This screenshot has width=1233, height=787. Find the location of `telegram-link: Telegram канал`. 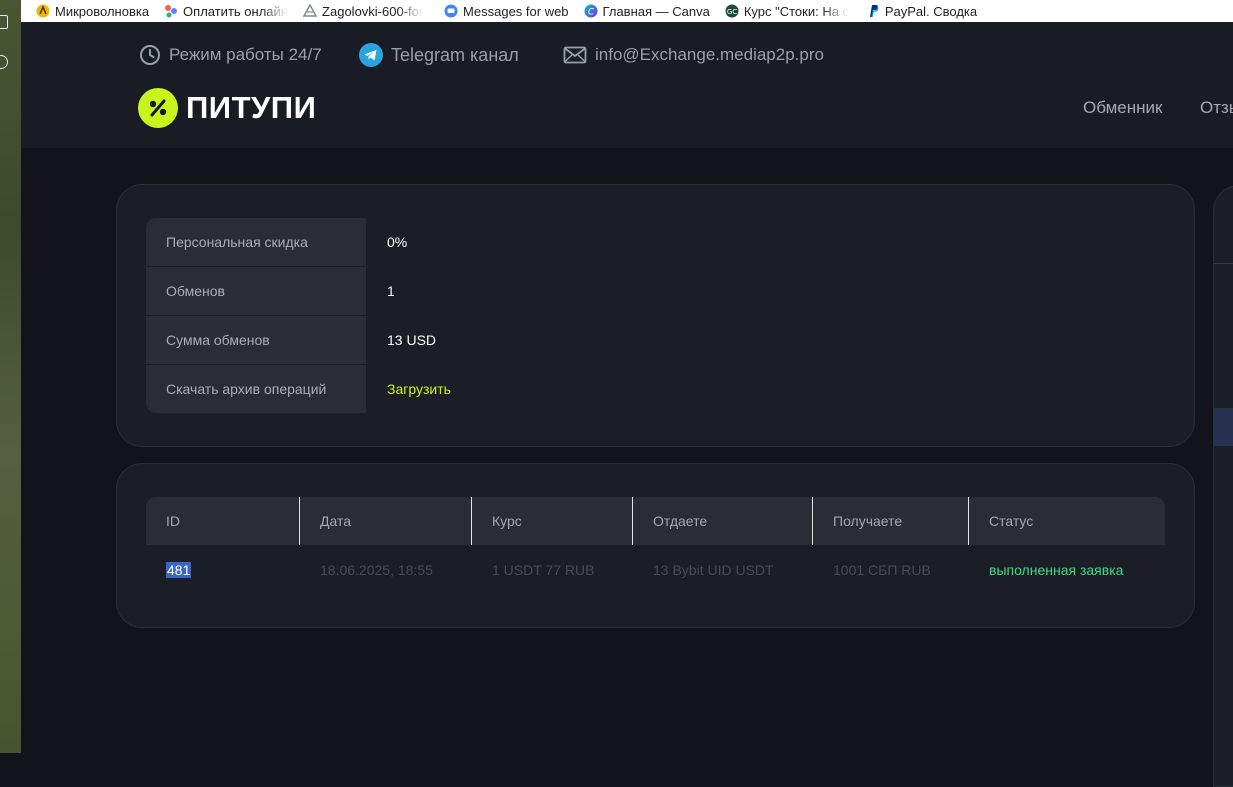

telegram-link: Telegram канал is located at coordinates (439, 55).